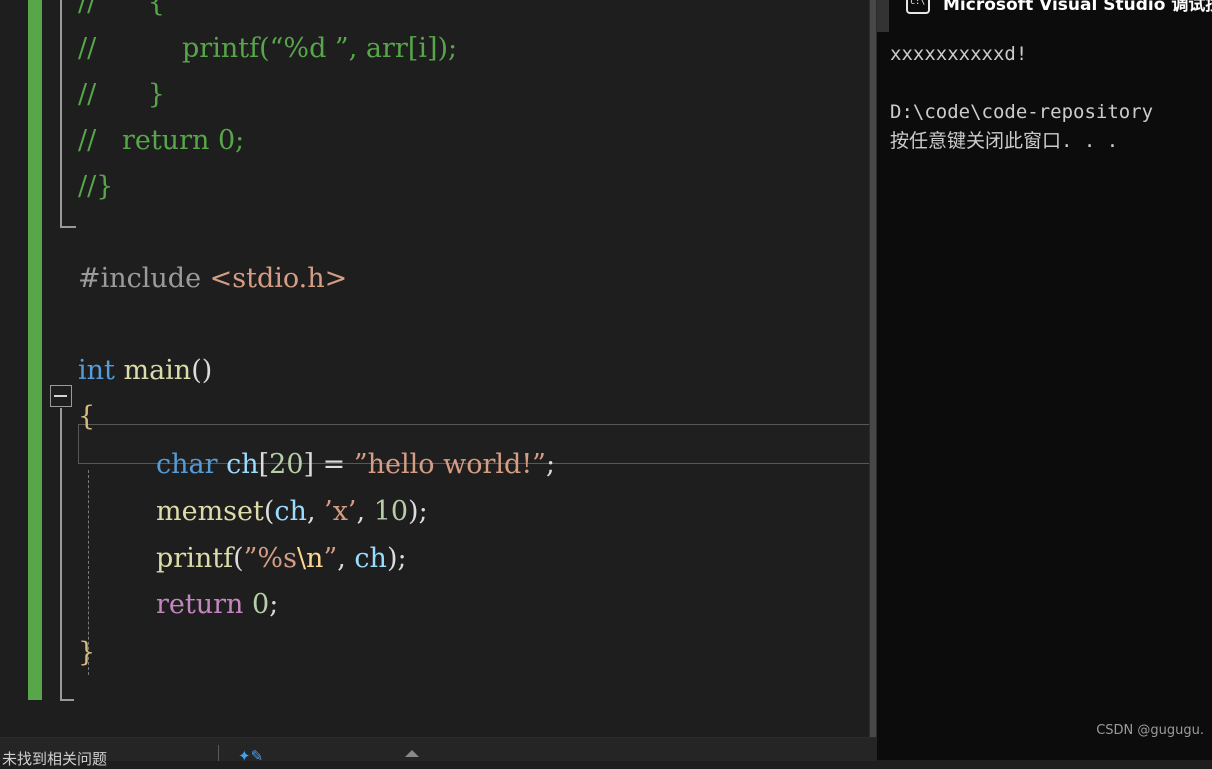  What do you see at coordinates (61, 114) in the screenshot?
I see `outlining-bracket-top` at bounding box center [61, 114].